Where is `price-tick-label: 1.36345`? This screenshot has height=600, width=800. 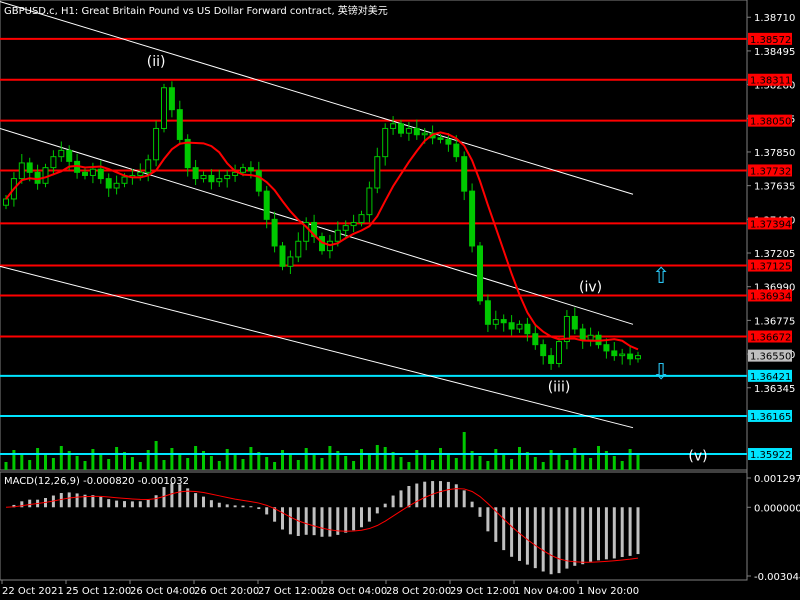
price-tick-label: 1.36345 is located at coordinates (774, 389).